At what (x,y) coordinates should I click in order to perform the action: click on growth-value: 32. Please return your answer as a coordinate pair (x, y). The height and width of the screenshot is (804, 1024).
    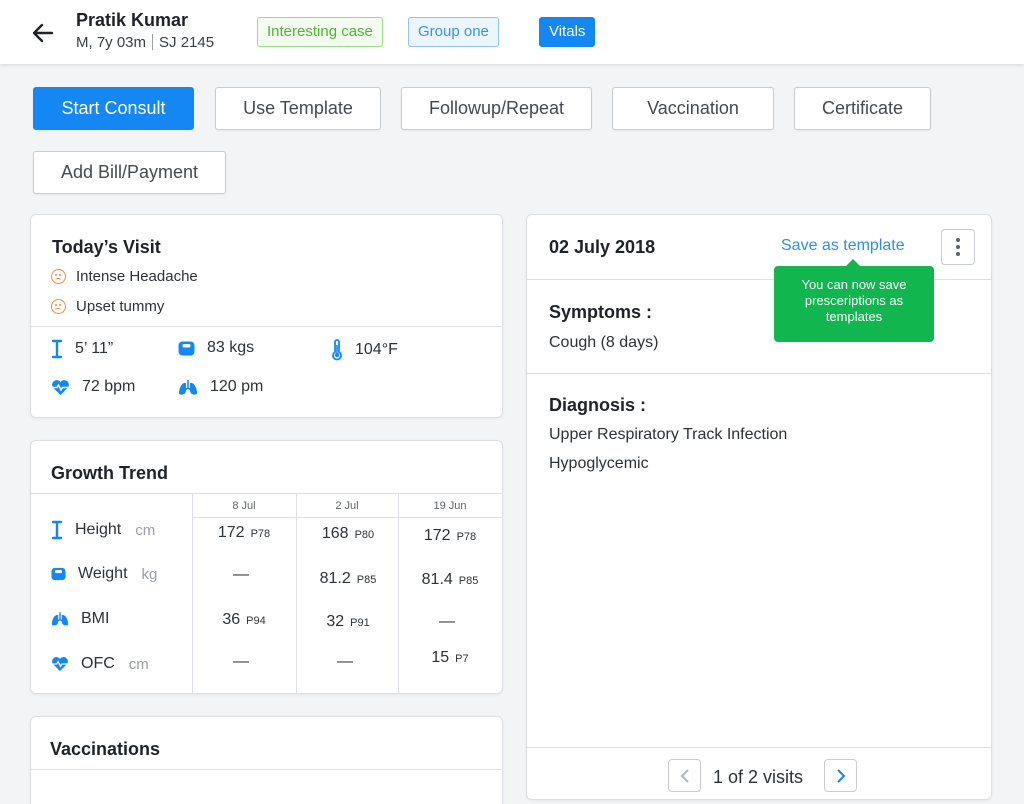
    Looking at the image, I should click on (335, 621).